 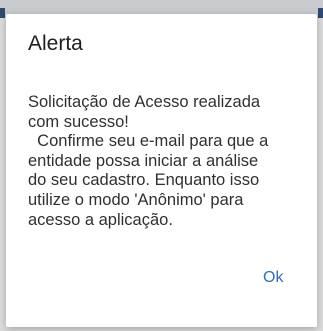 What do you see at coordinates (55, 43) in the screenshot?
I see `dialog-title: Alerta` at bounding box center [55, 43].